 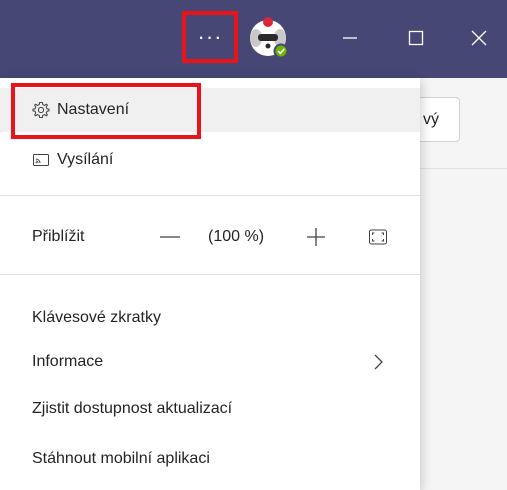 I want to click on menu-item-check-updates: Zjistit dostupnost aktualizací, so click(x=210, y=409).